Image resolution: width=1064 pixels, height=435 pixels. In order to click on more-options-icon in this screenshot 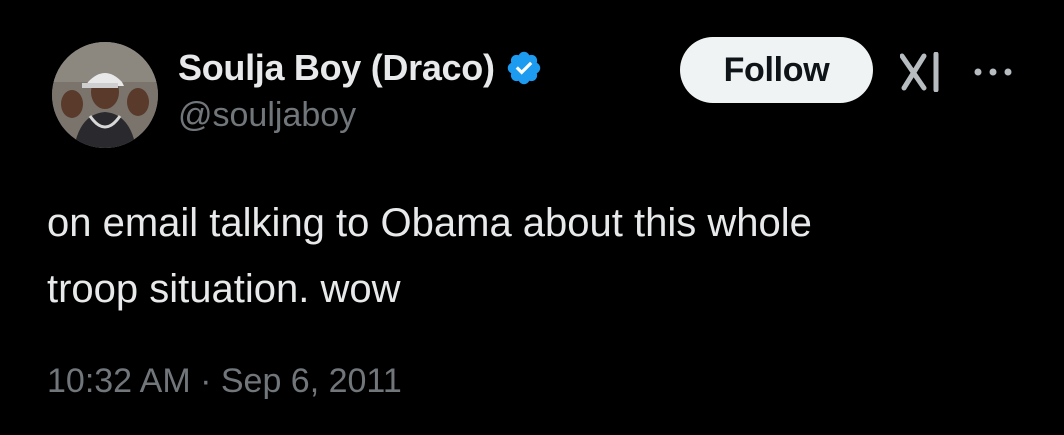, I will do `click(994, 72)`.